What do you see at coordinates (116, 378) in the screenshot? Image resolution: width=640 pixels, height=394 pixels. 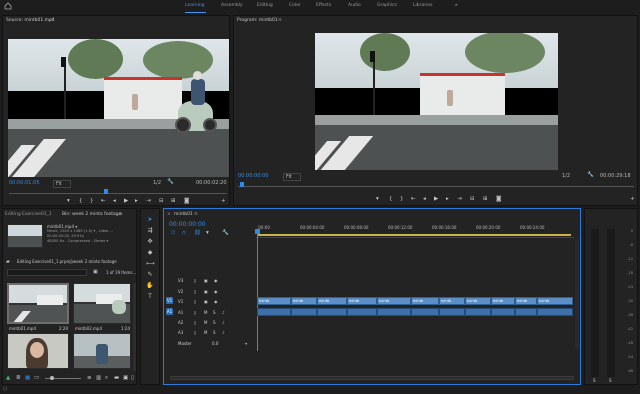 I see `new-bin-icon: ▬` at bounding box center [116, 378].